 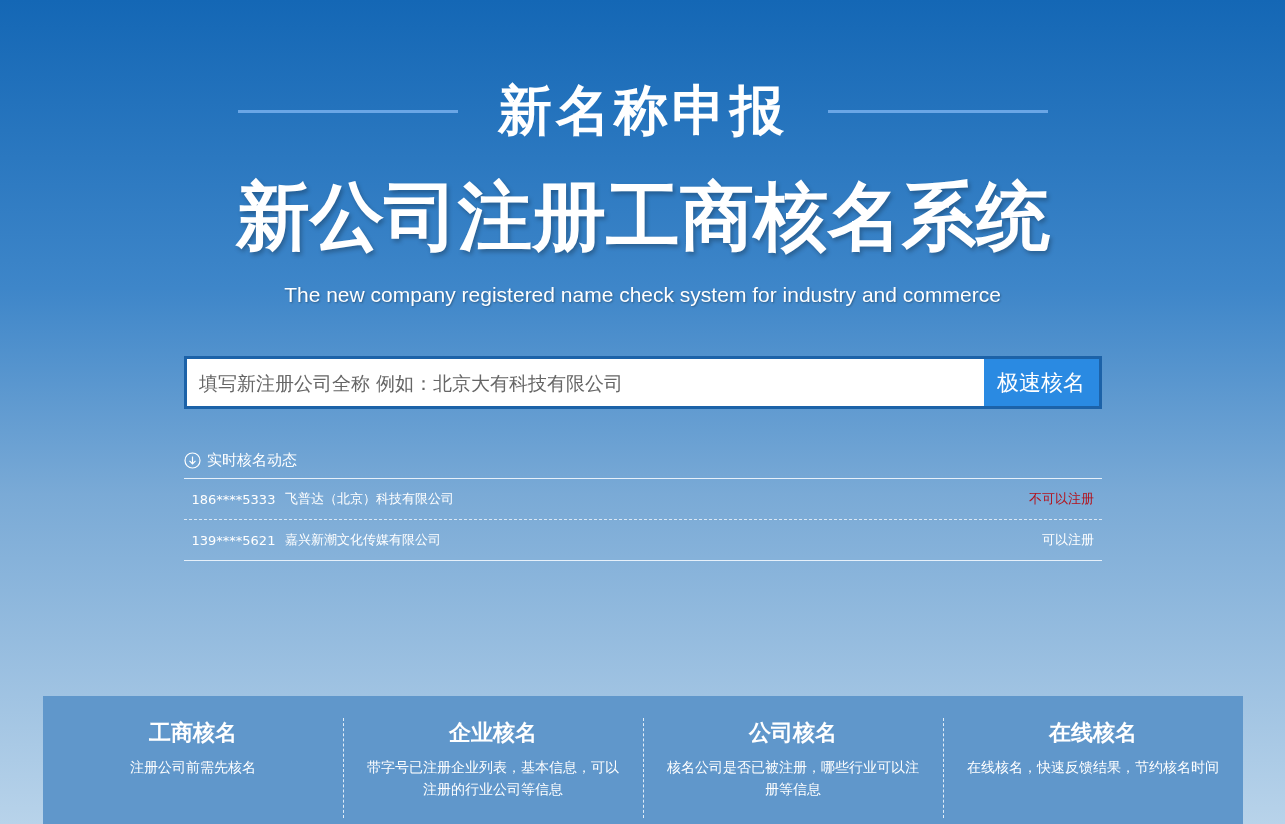 What do you see at coordinates (233, 499) in the screenshot?
I see `phone-number: 186****5333` at bounding box center [233, 499].